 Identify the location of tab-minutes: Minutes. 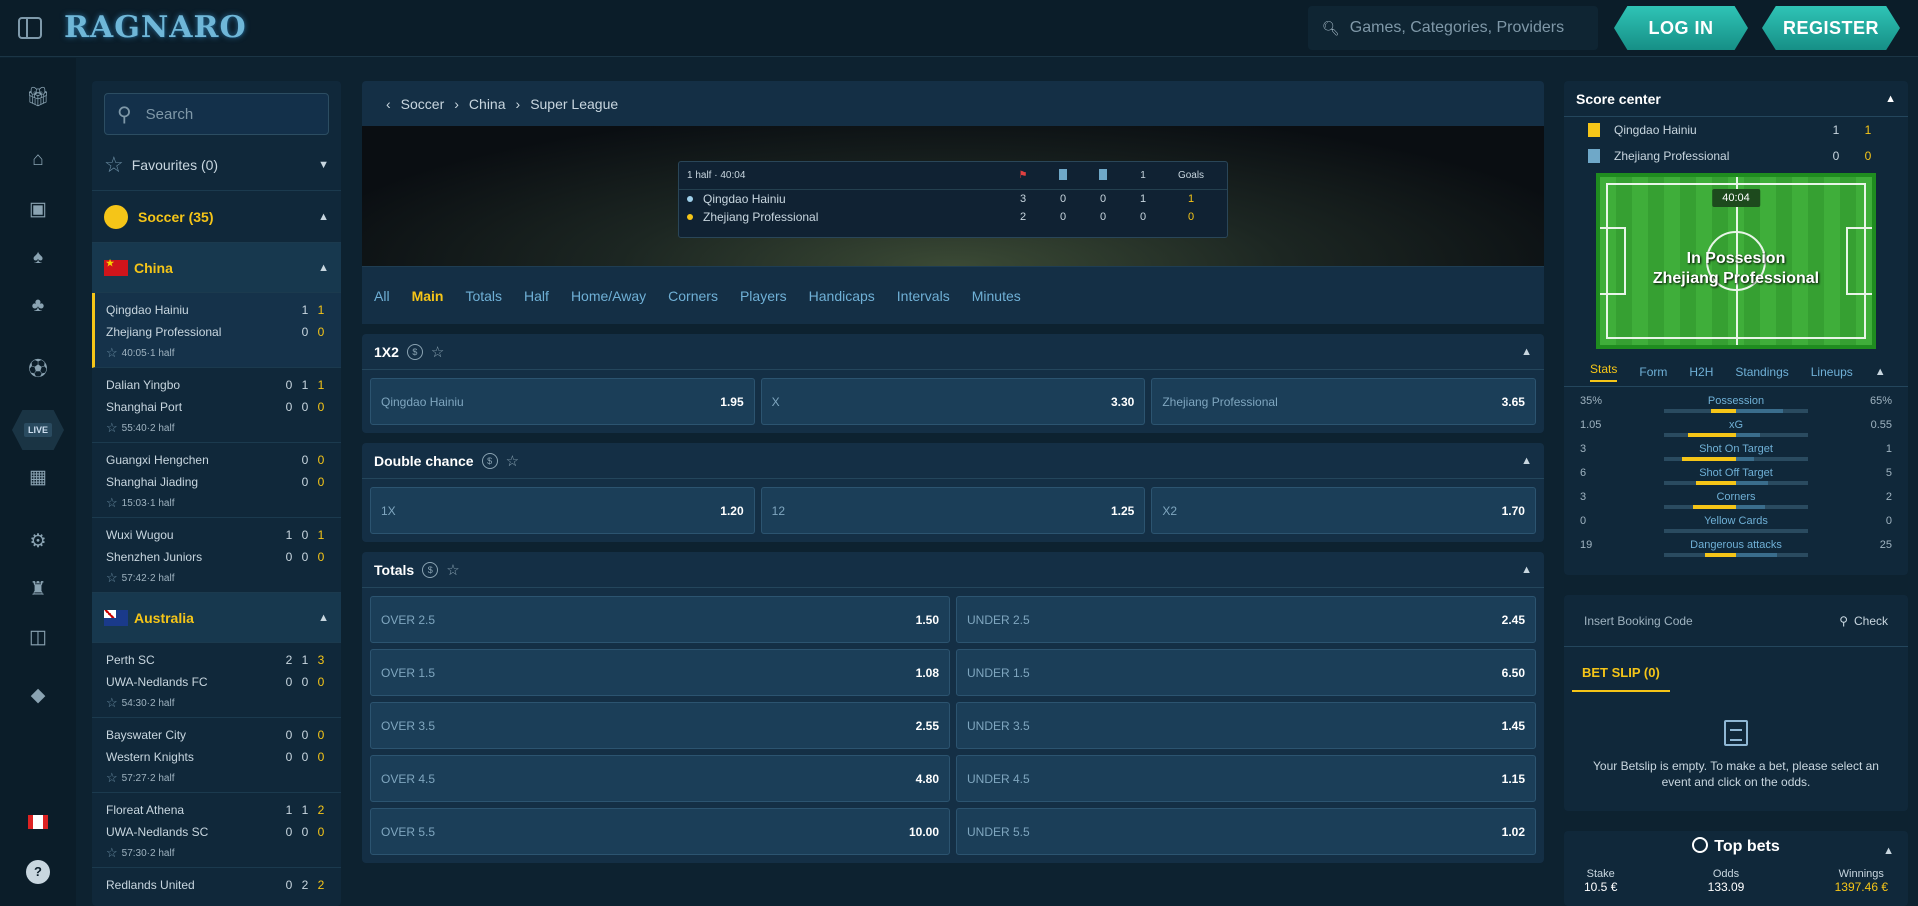
(996, 296).